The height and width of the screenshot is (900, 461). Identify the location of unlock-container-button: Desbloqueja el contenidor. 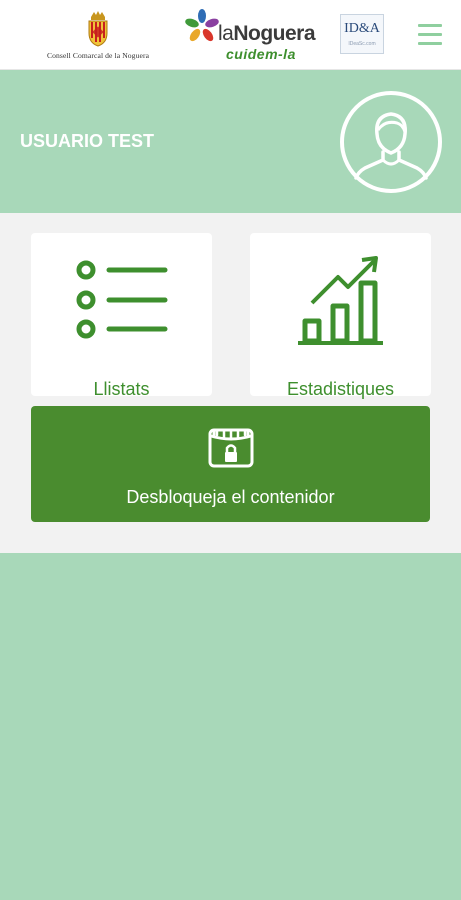
(230, 464).